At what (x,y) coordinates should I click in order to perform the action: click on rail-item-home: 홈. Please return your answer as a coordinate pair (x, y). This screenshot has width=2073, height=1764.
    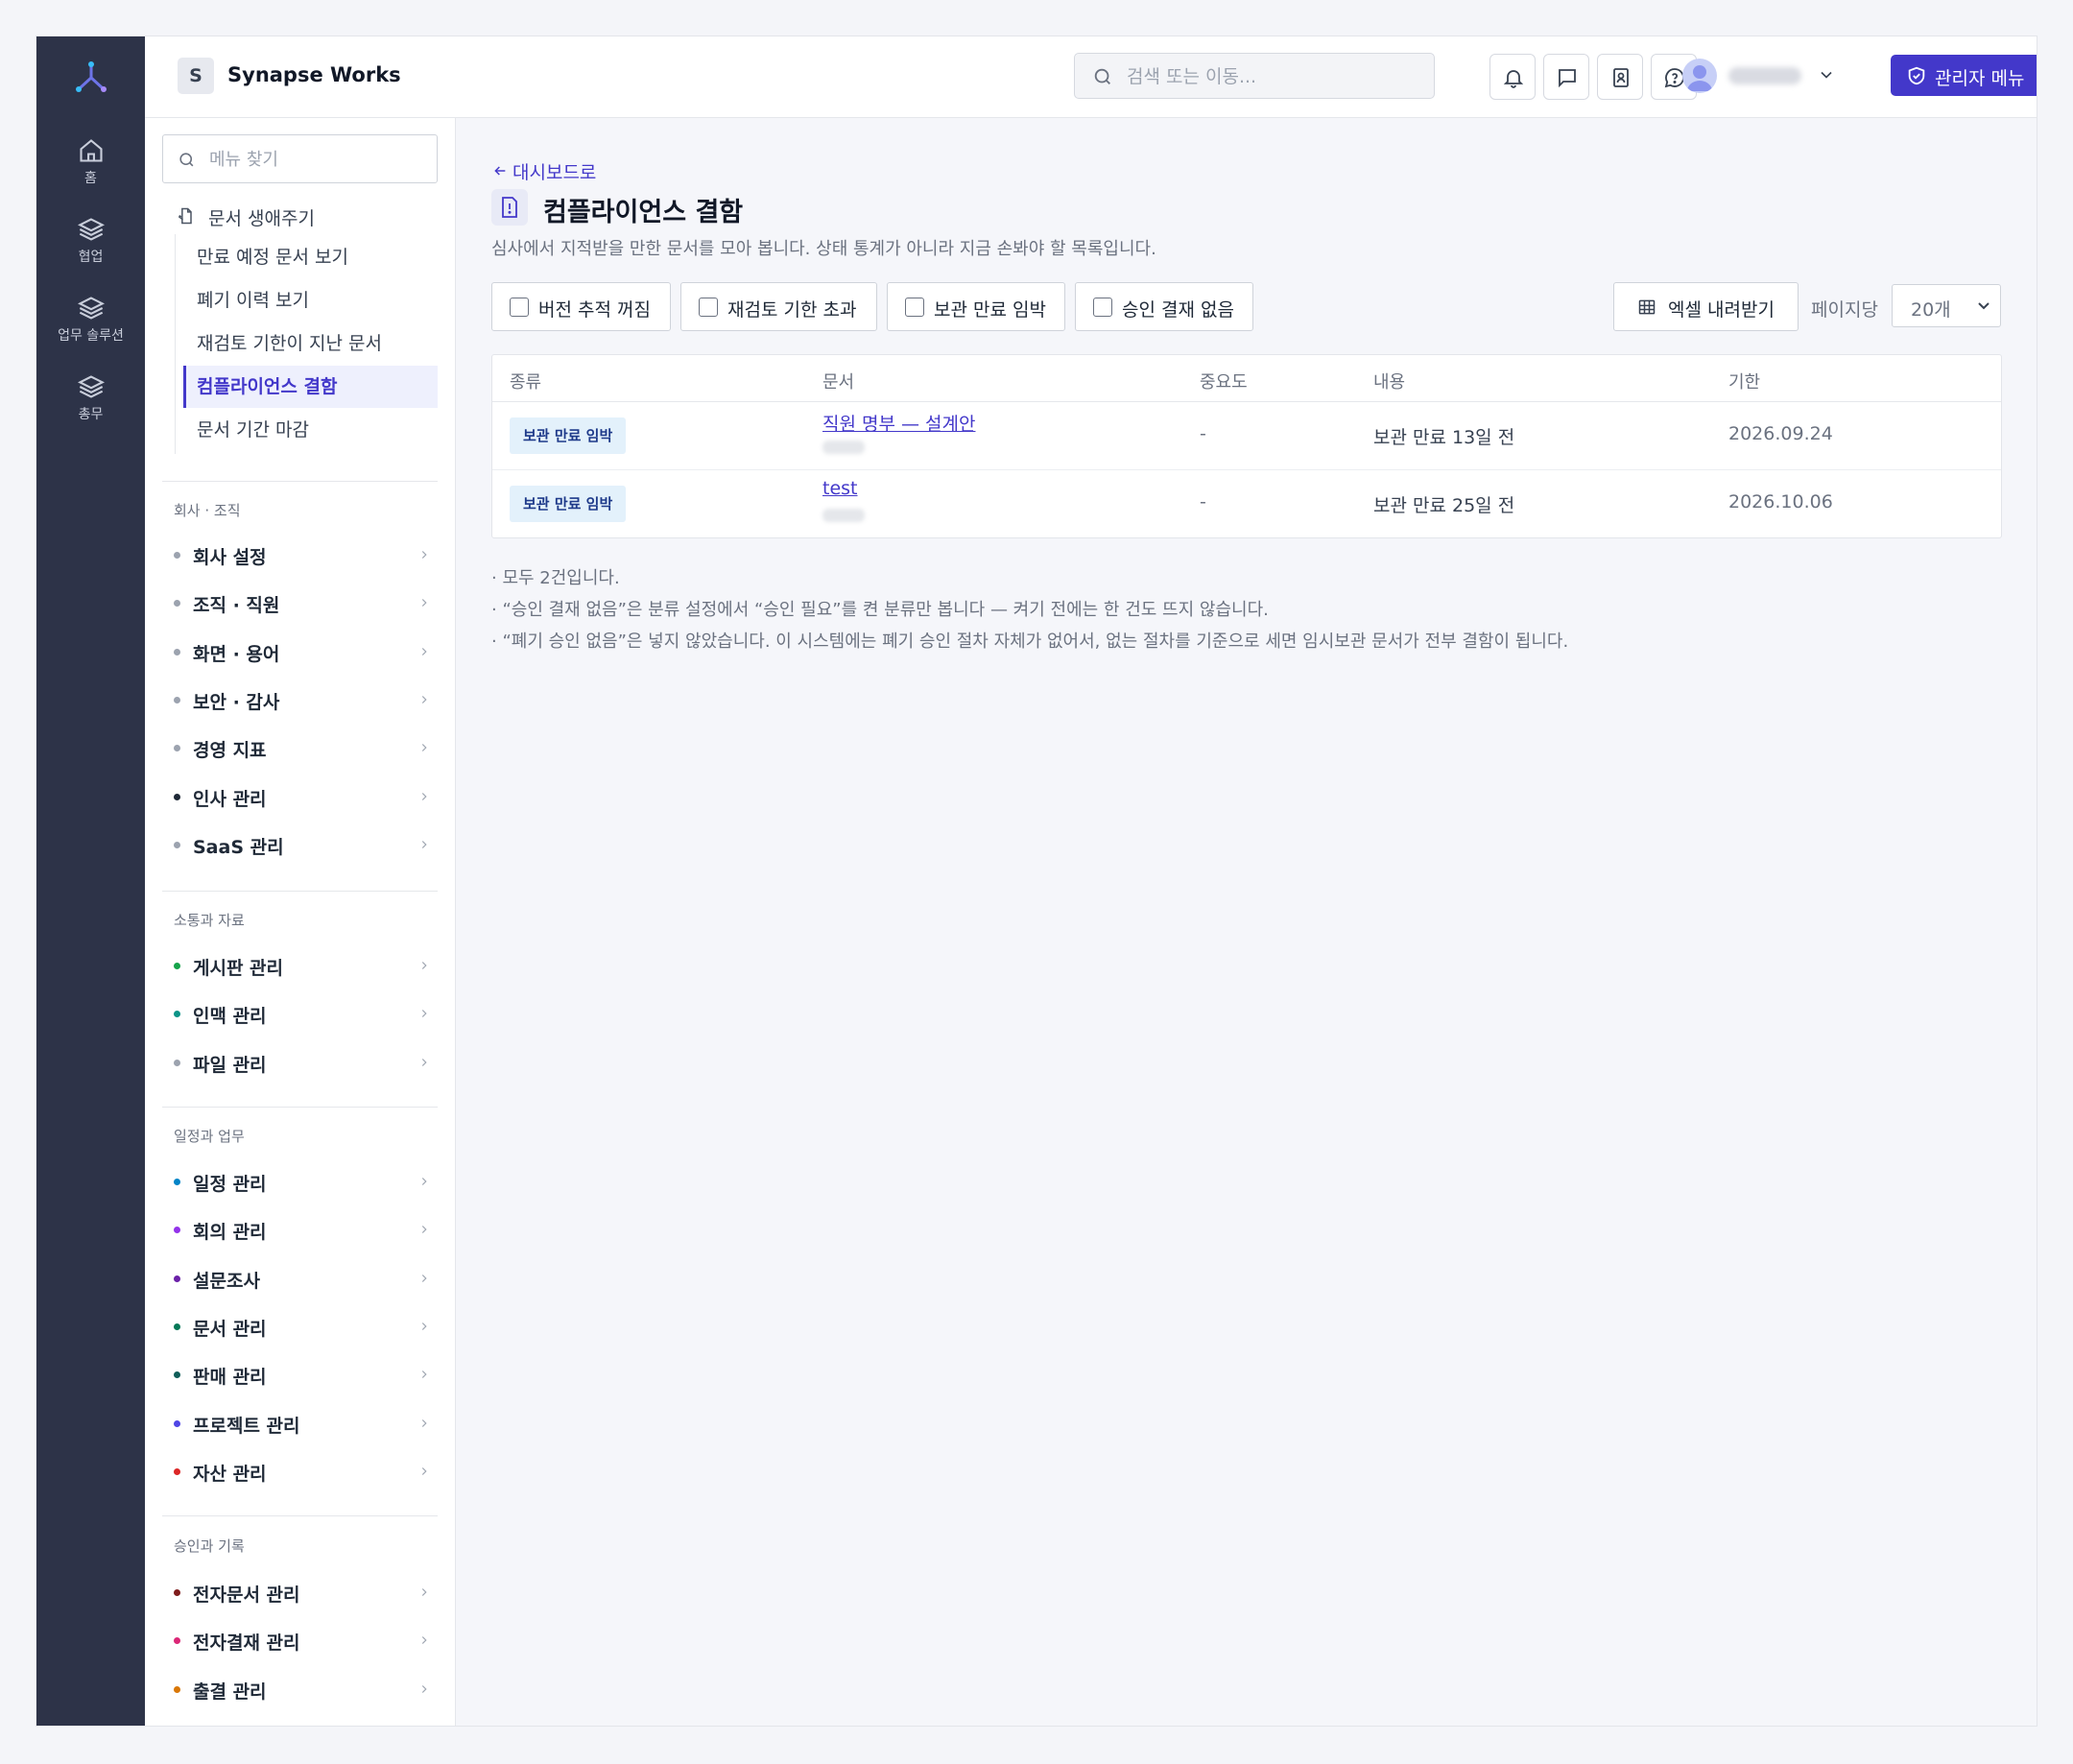
    Looking at the image, I should click on (90, 162).